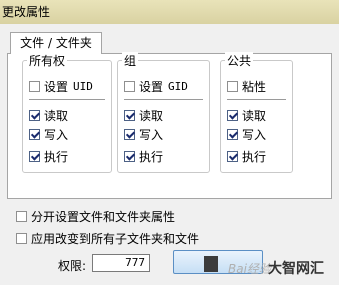 The image size is (339, 285). I want to click on set-gid-box, so click(129, 86).